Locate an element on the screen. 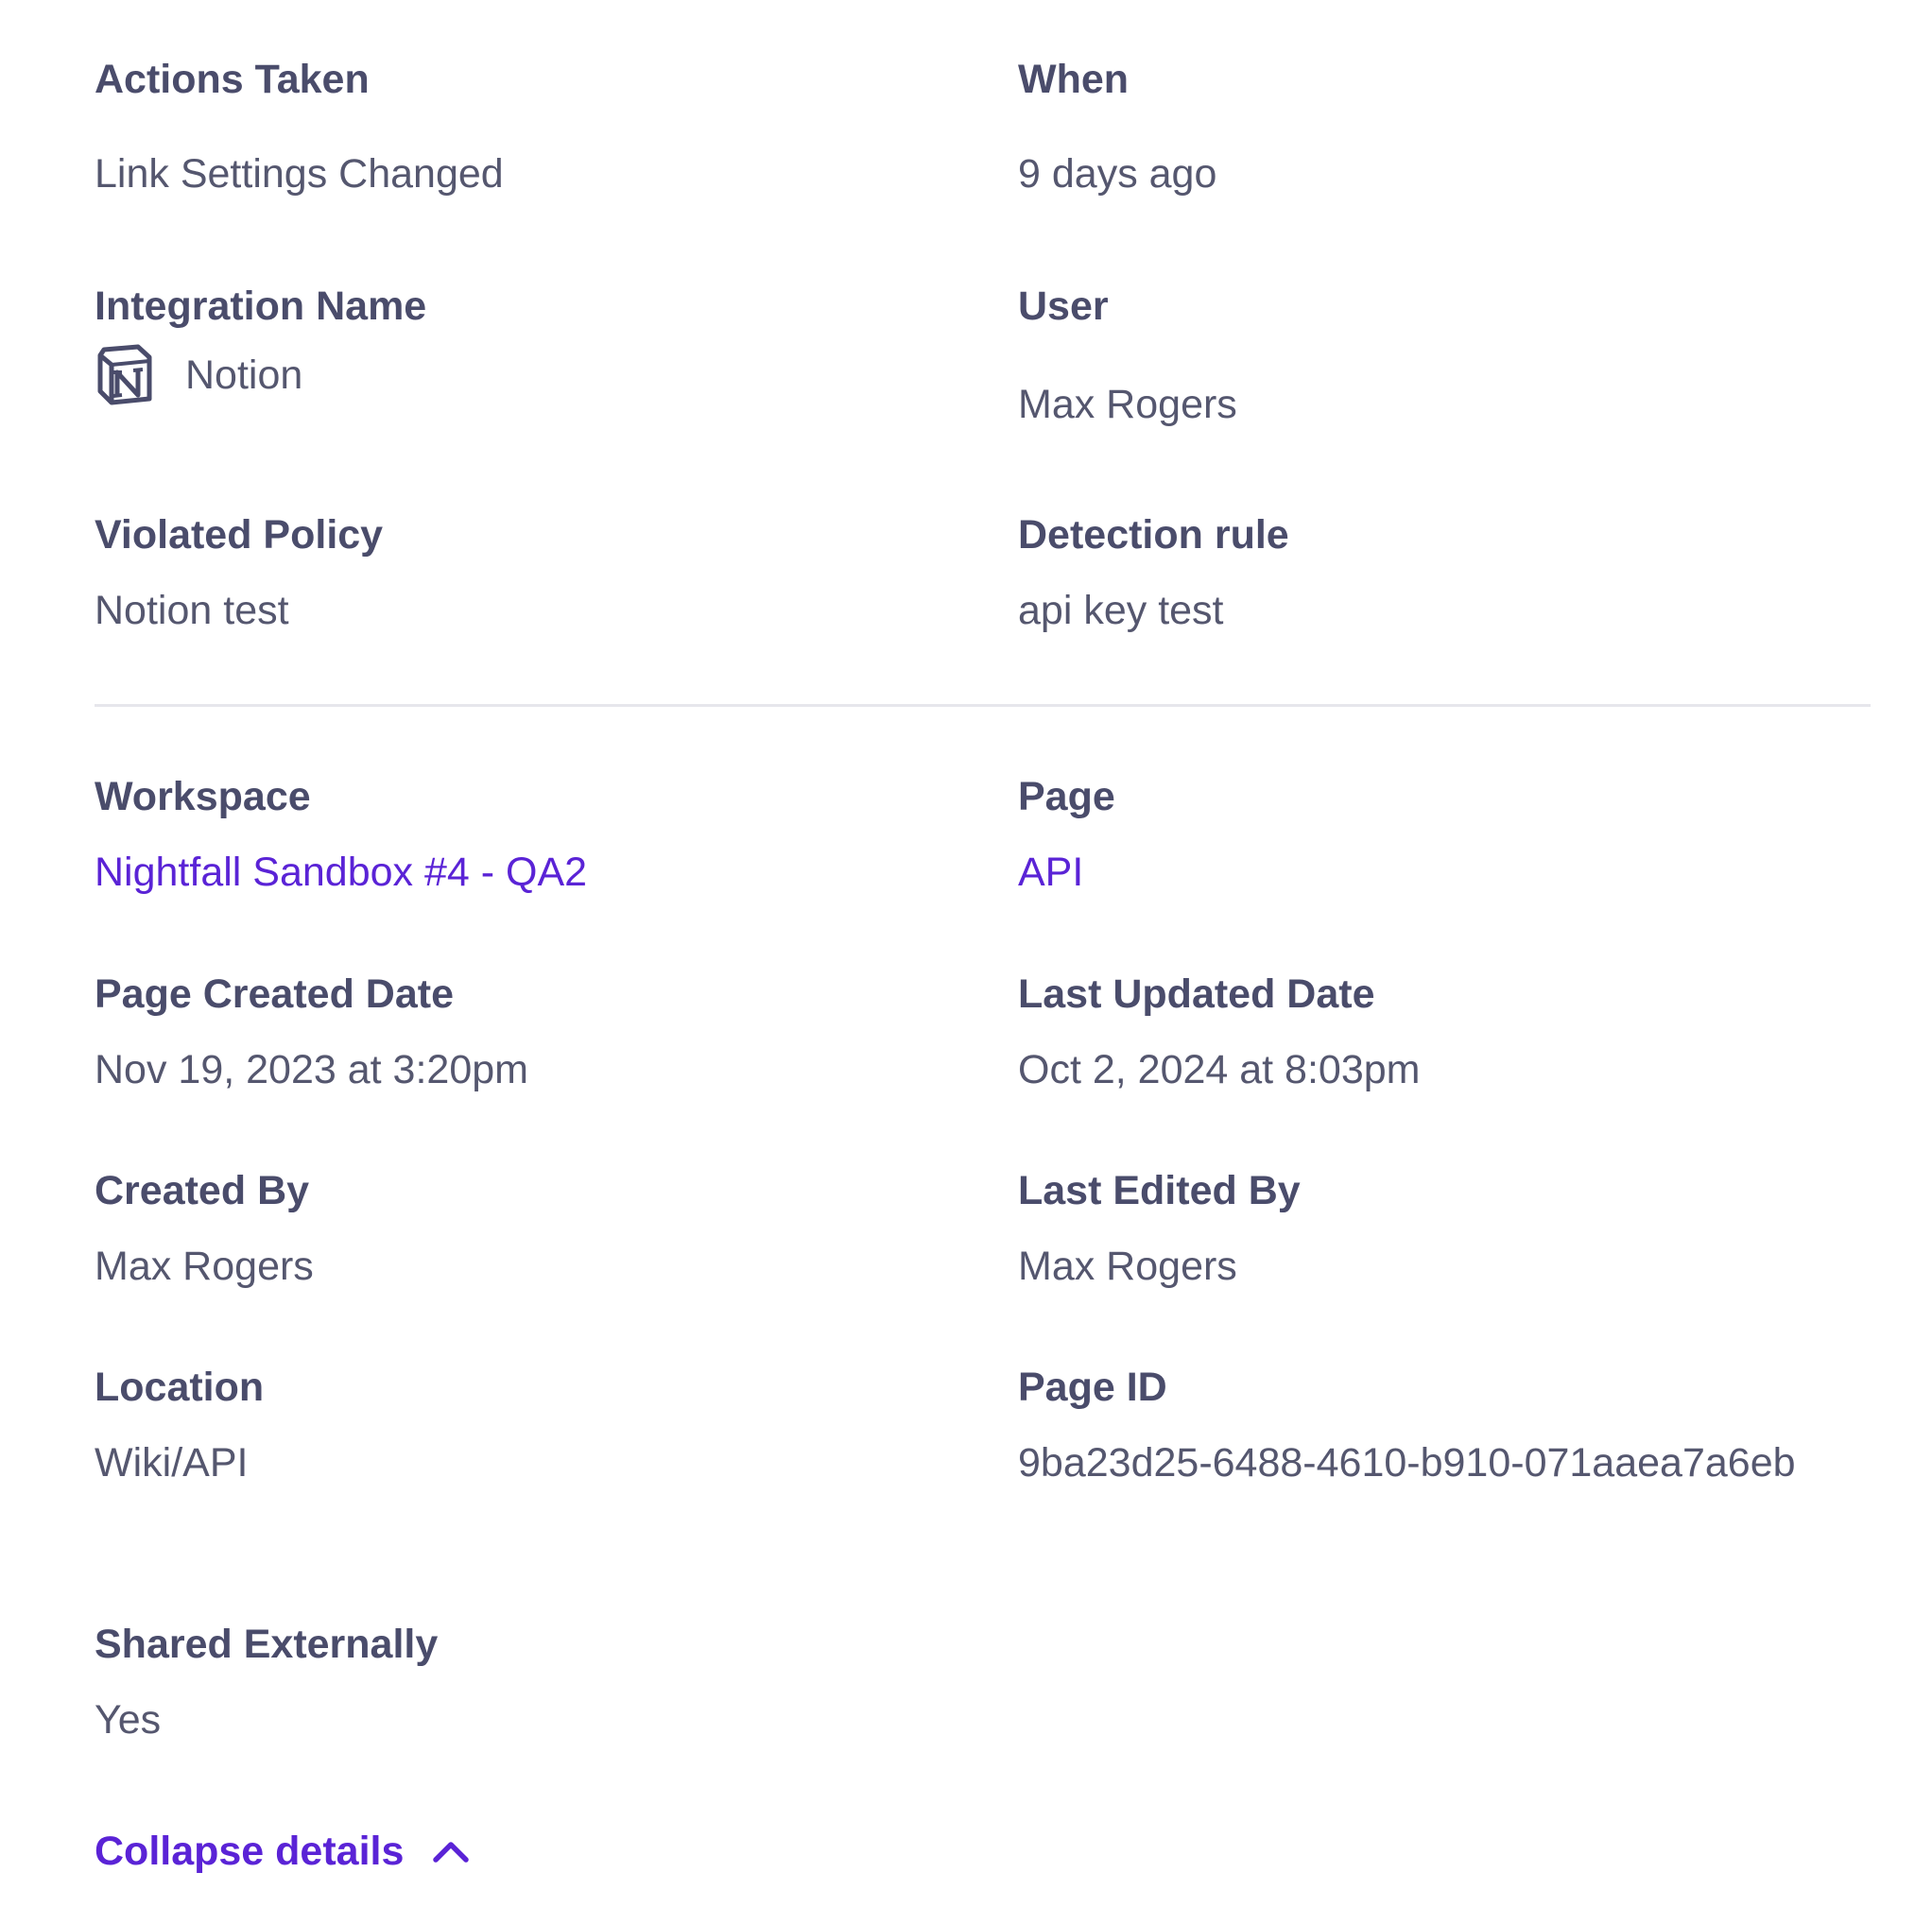 The image size is (1932, 1924). user-field: User Max Rogers is located at coordinates (1444, 357).